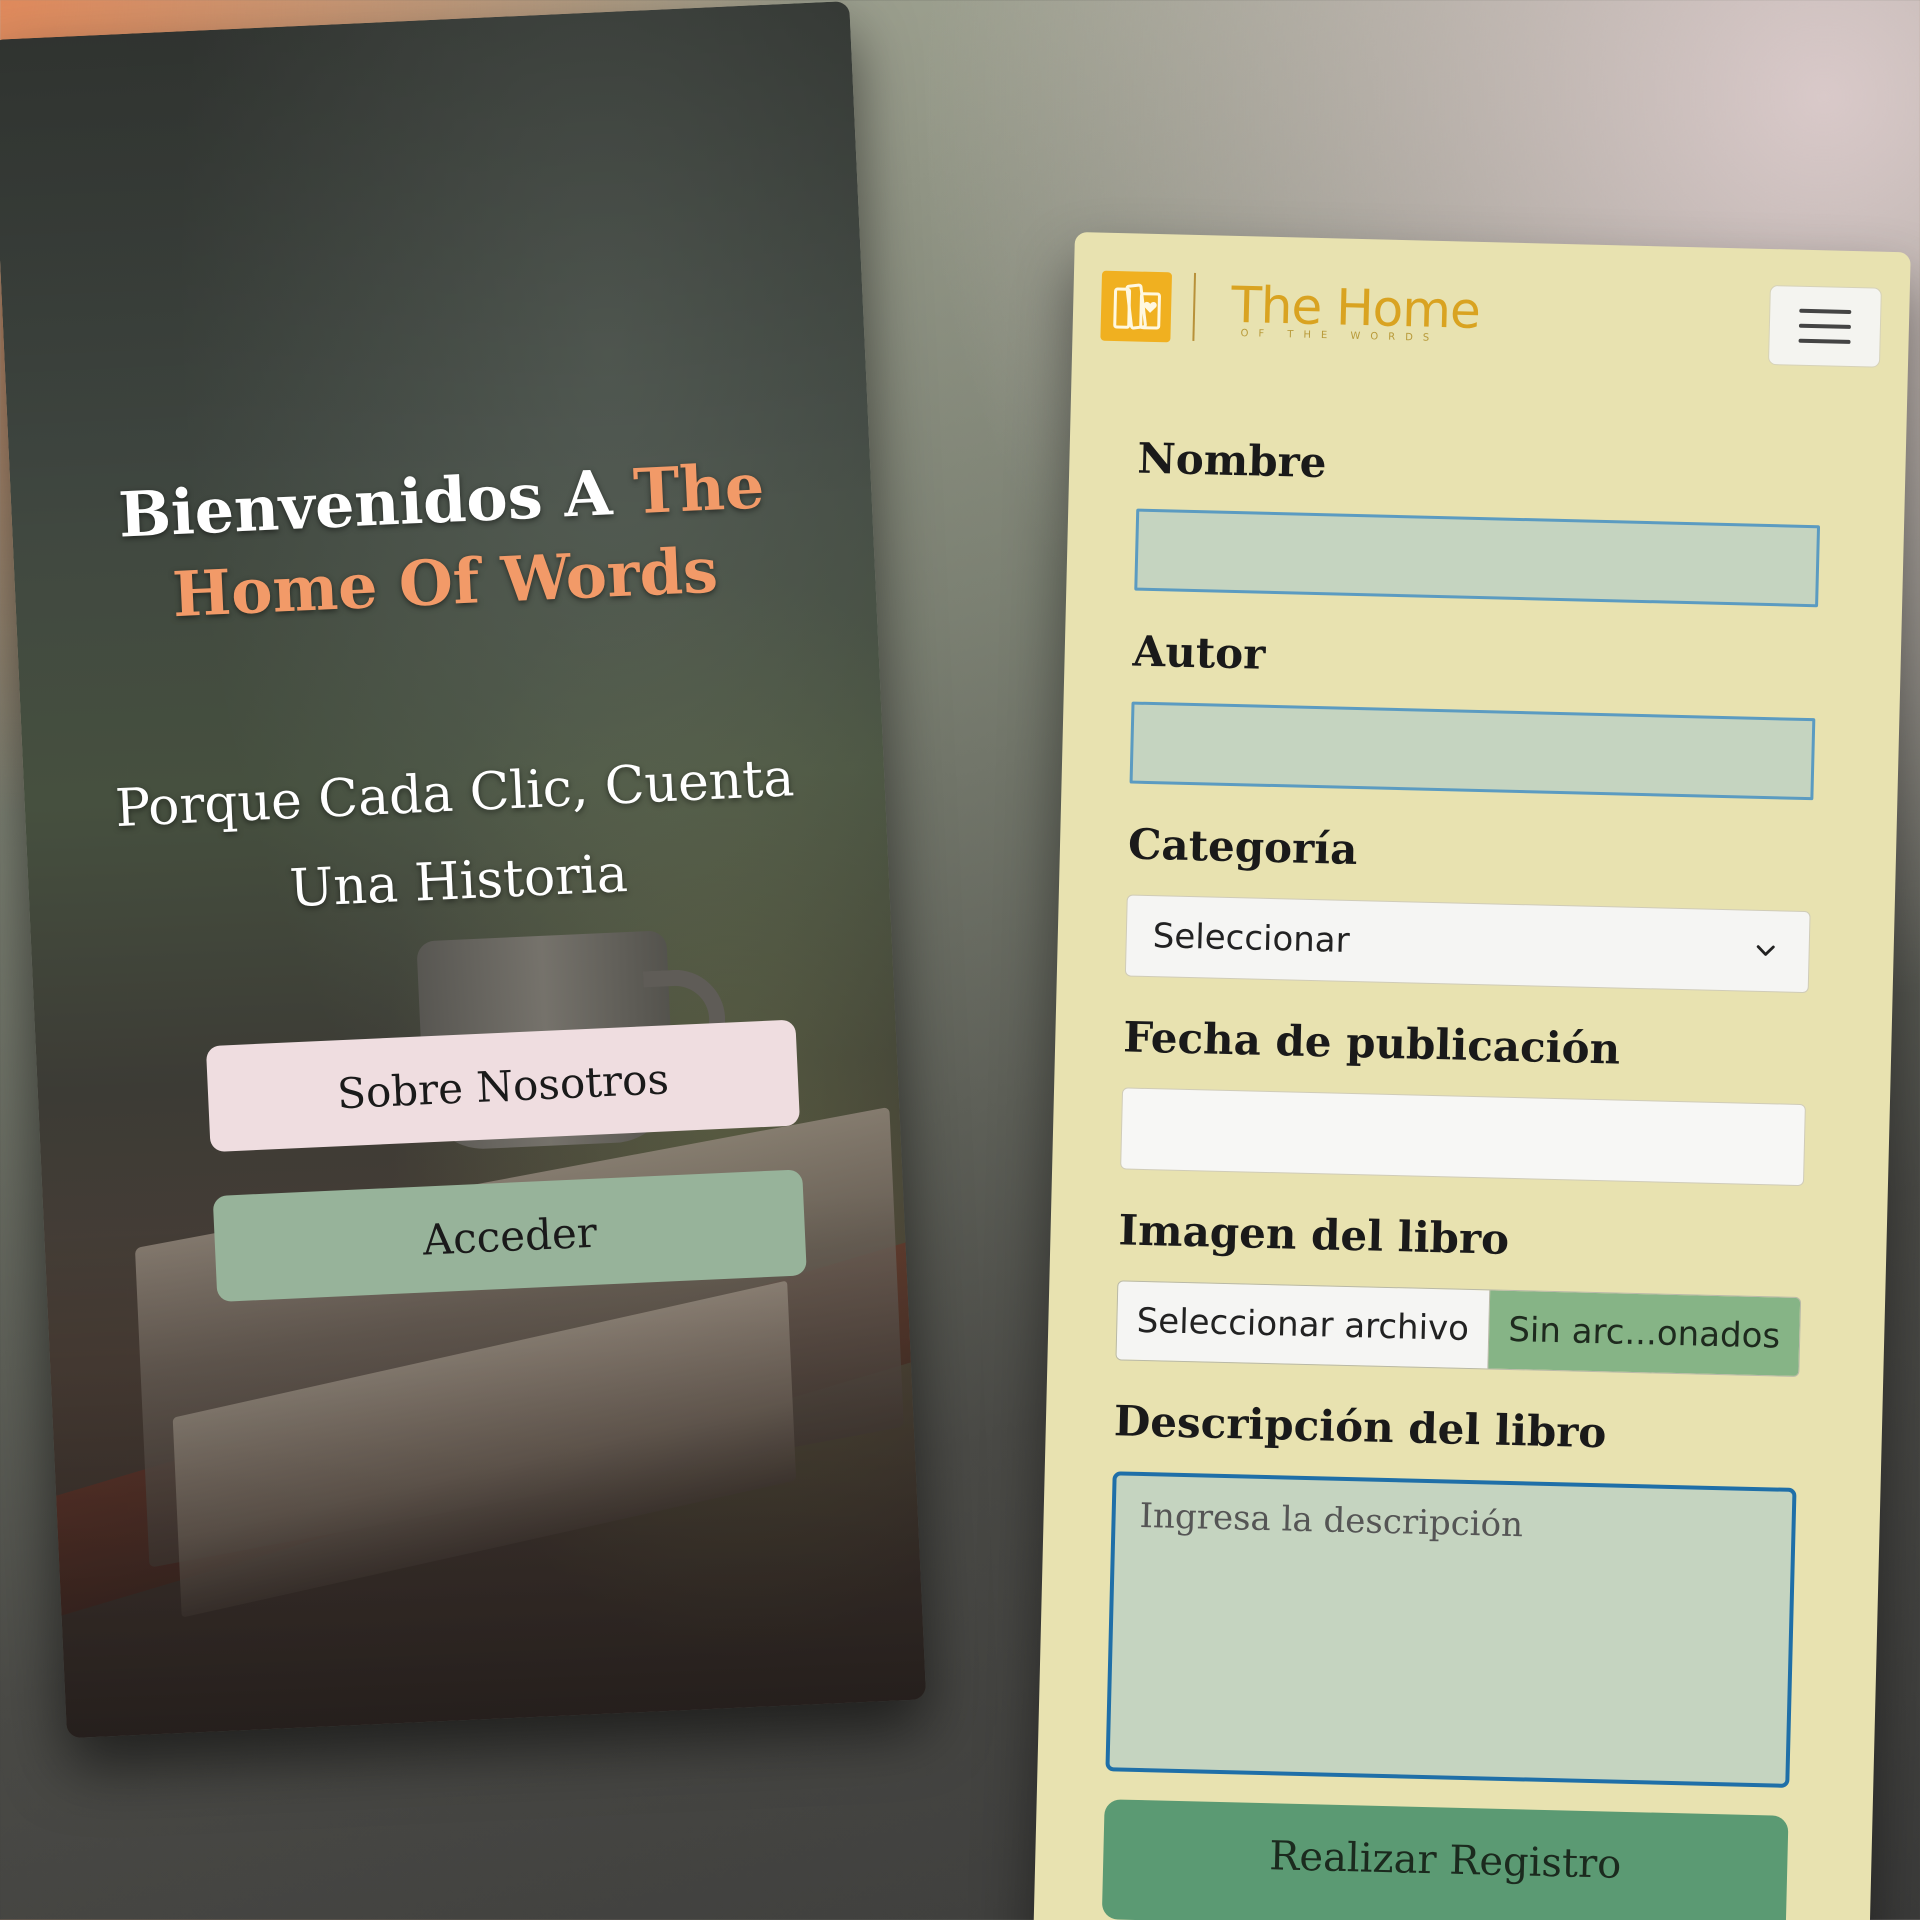  I want to click on autor-input, so click(1472, 751).